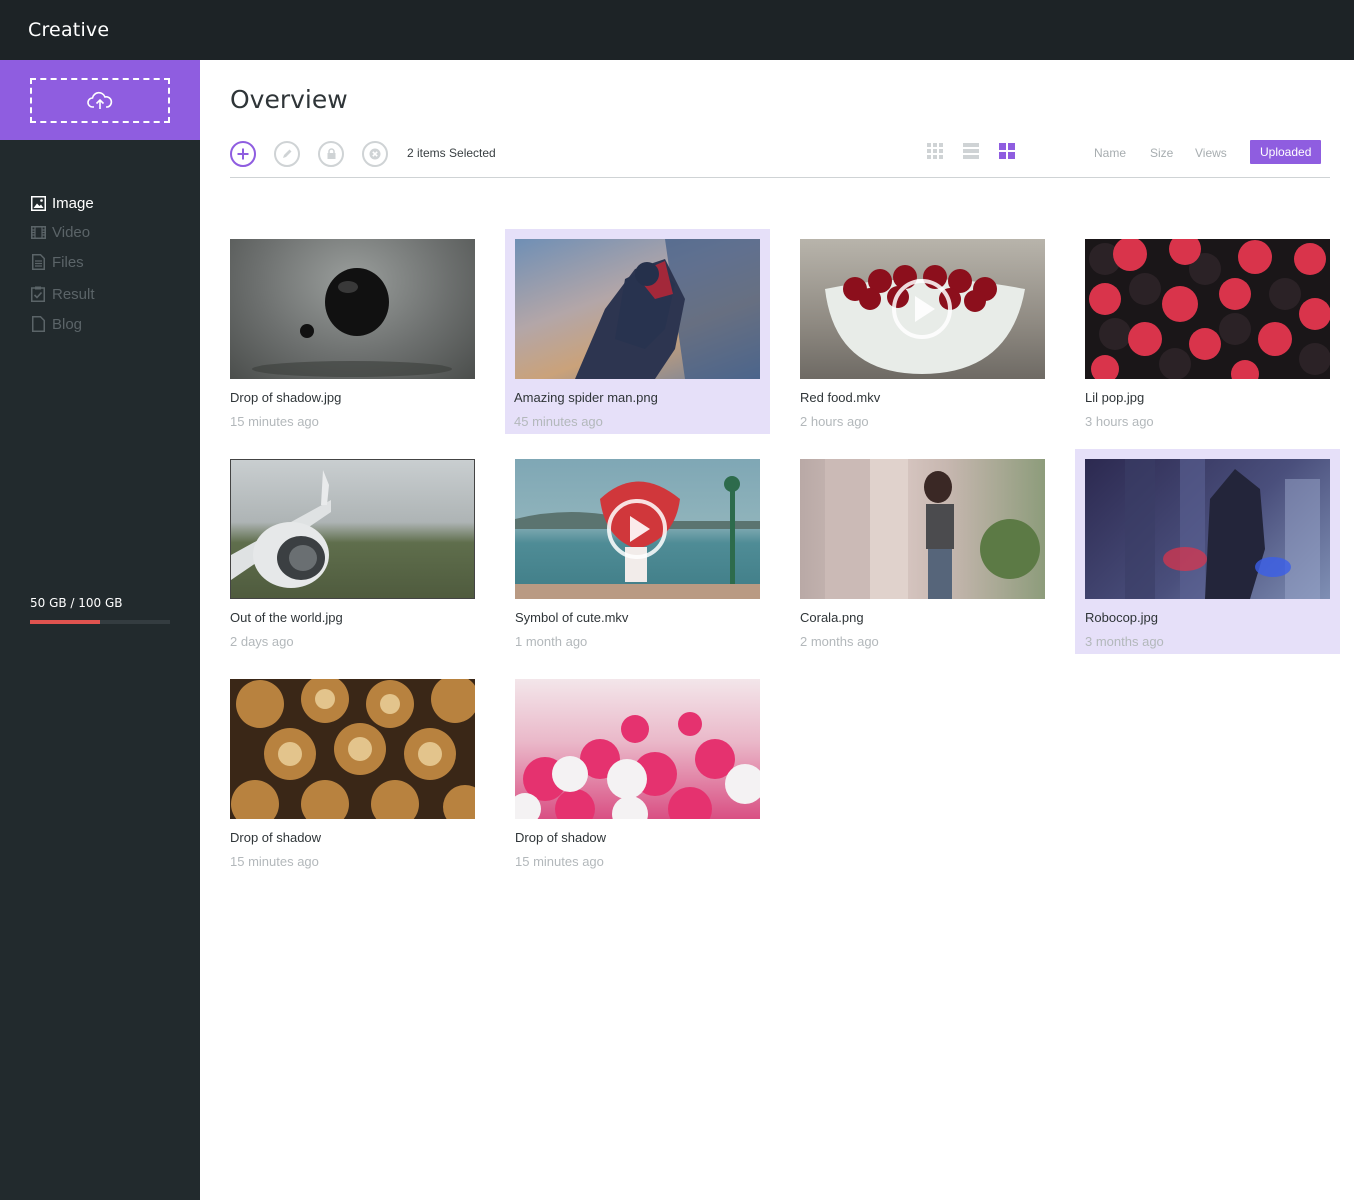 The width and height of the screenshot is (1354, 1200). What do you see at coordinates (38, 203) in the screenshot?
I see `image-icon` at bounding box center [38, 203].